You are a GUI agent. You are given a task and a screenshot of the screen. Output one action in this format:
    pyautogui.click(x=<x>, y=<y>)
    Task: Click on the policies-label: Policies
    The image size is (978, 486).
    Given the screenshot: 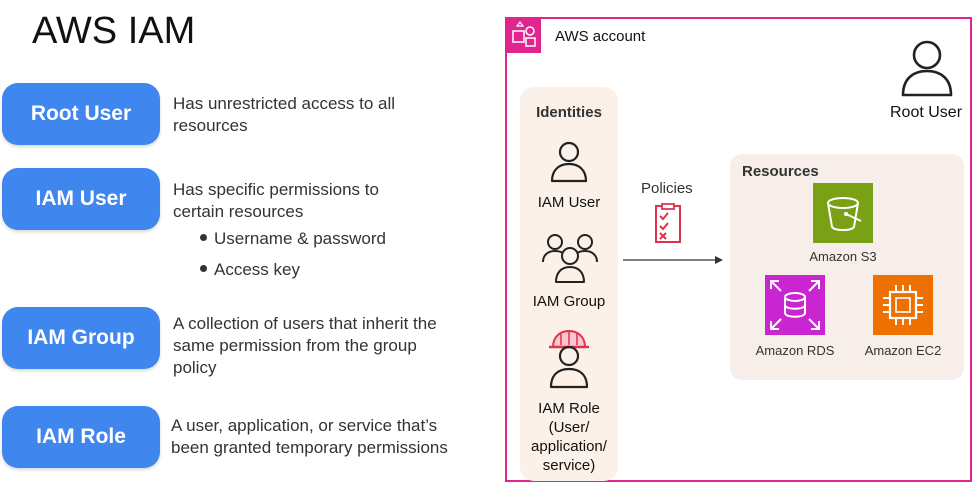 What is the action you would take?
    pyautogui.click(x=667, y=188)
    